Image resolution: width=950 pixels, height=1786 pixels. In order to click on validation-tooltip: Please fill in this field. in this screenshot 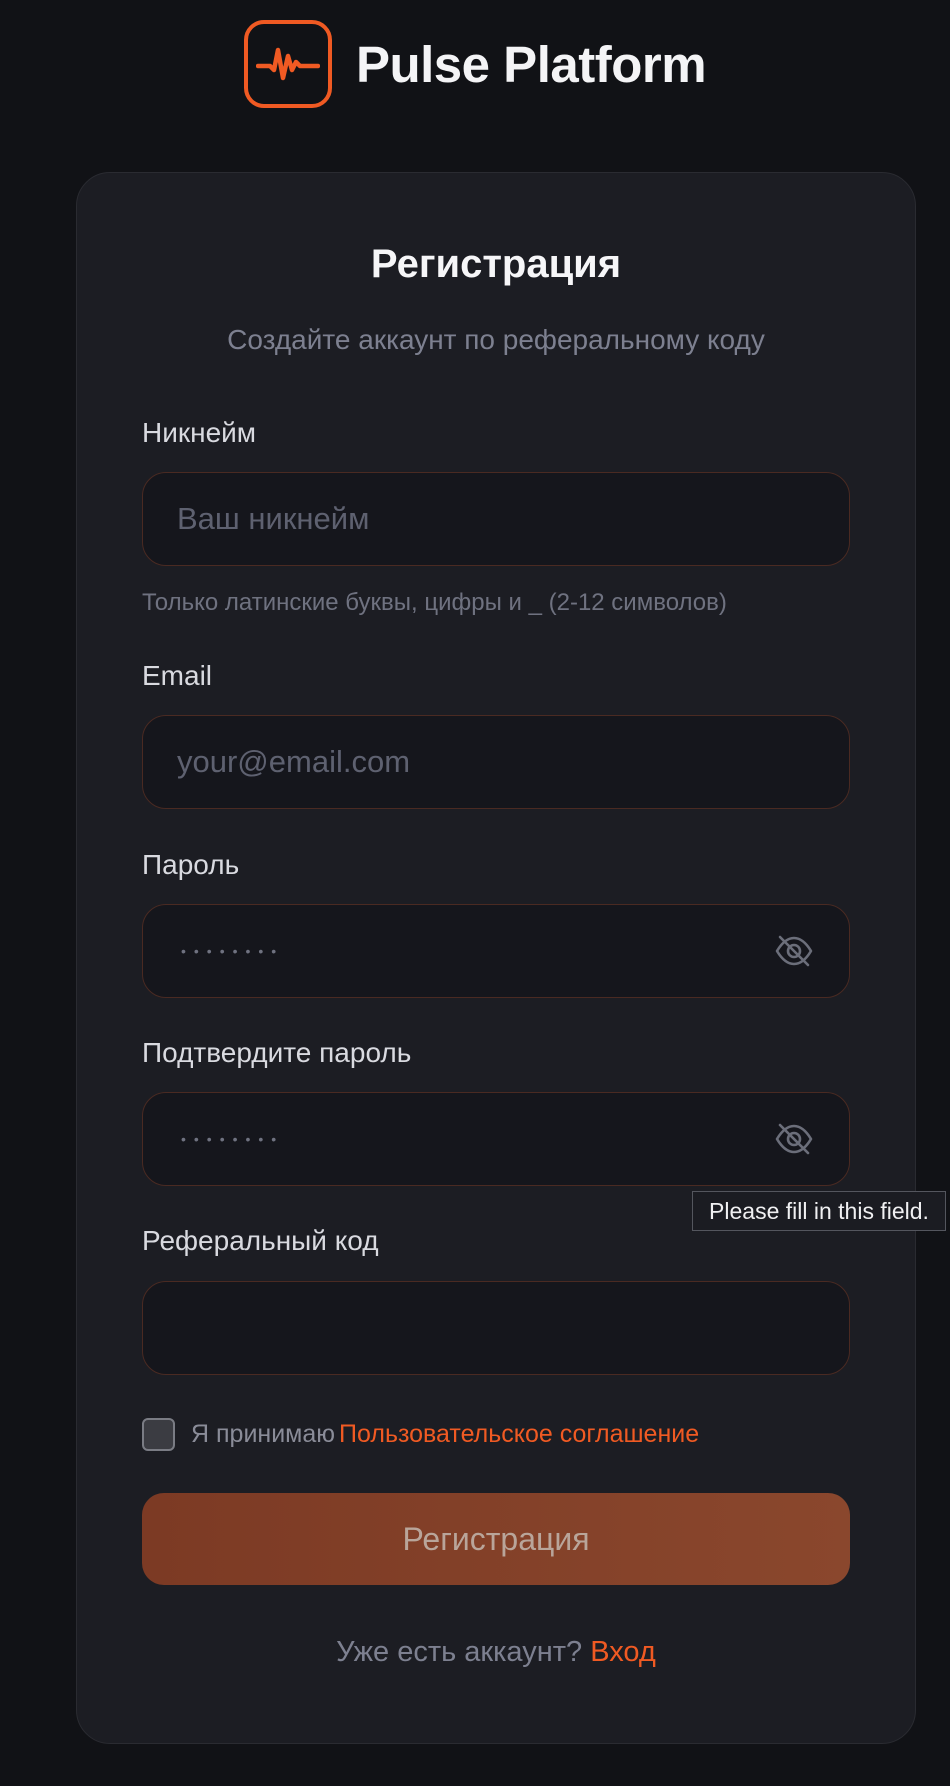, I will do `click(819, 1211)`.